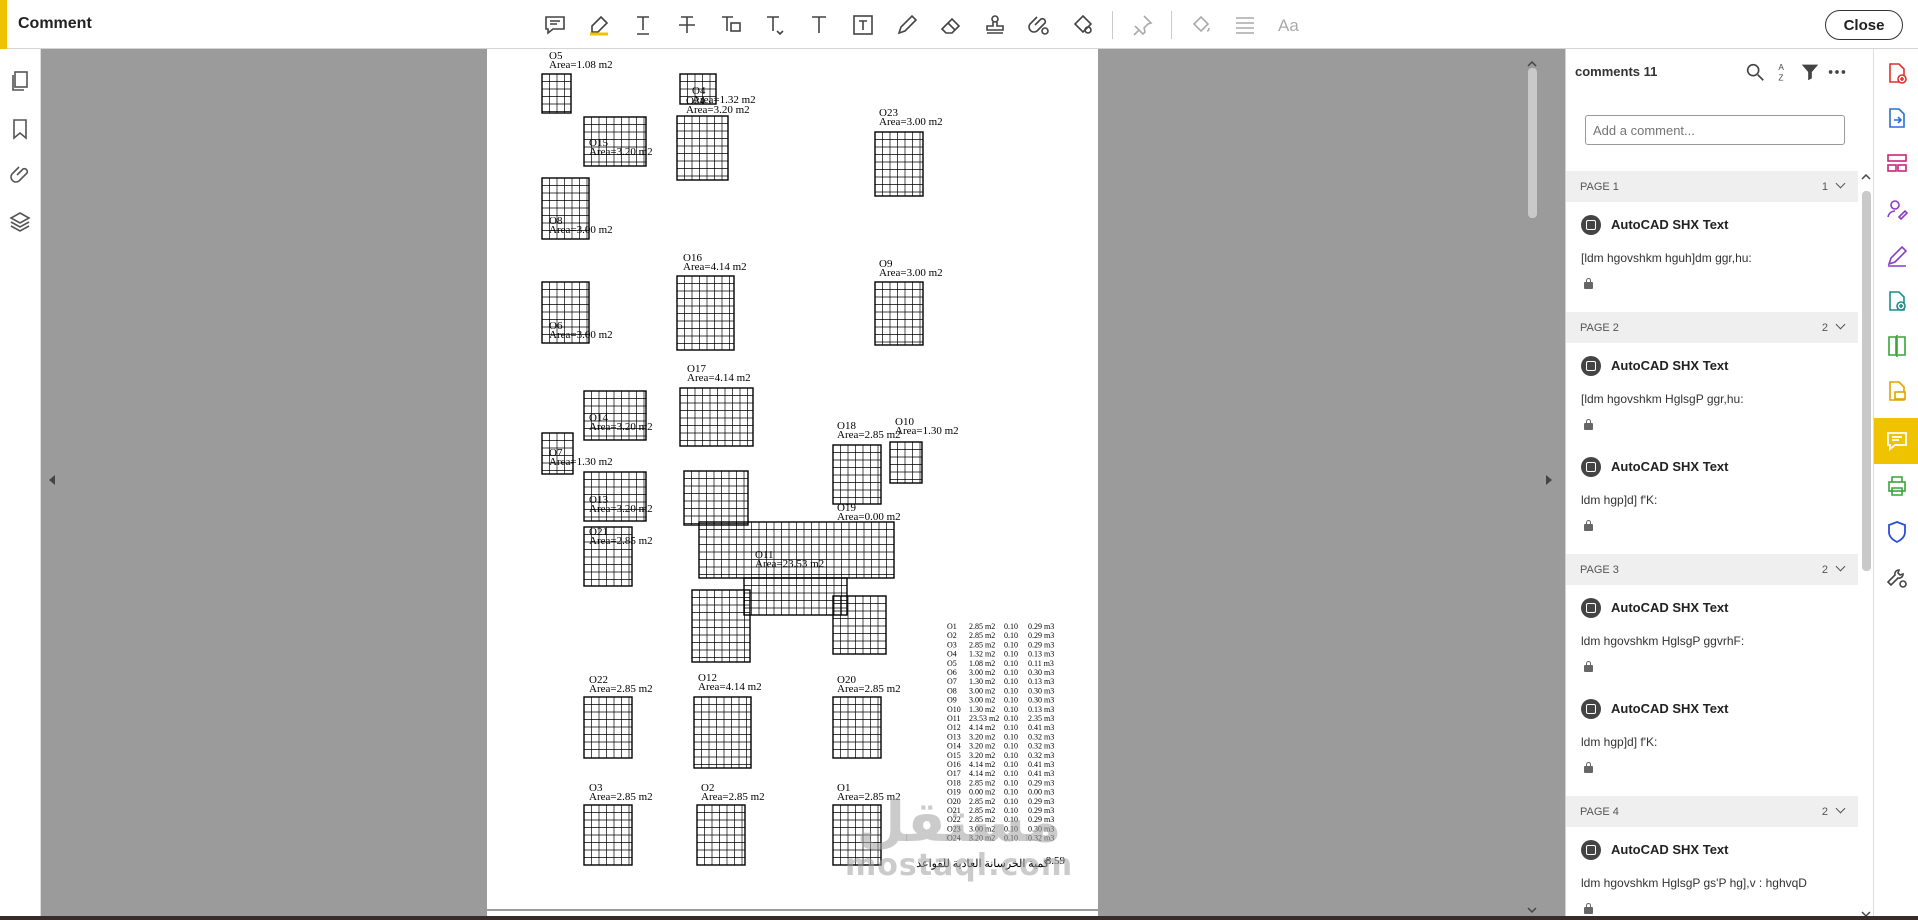 The width and height of the screenshot is (1918, 920). What do you see at coordinates (775, 25) in the screenshot?
I see `insert-text-icon` at bounding box center [775, 25].